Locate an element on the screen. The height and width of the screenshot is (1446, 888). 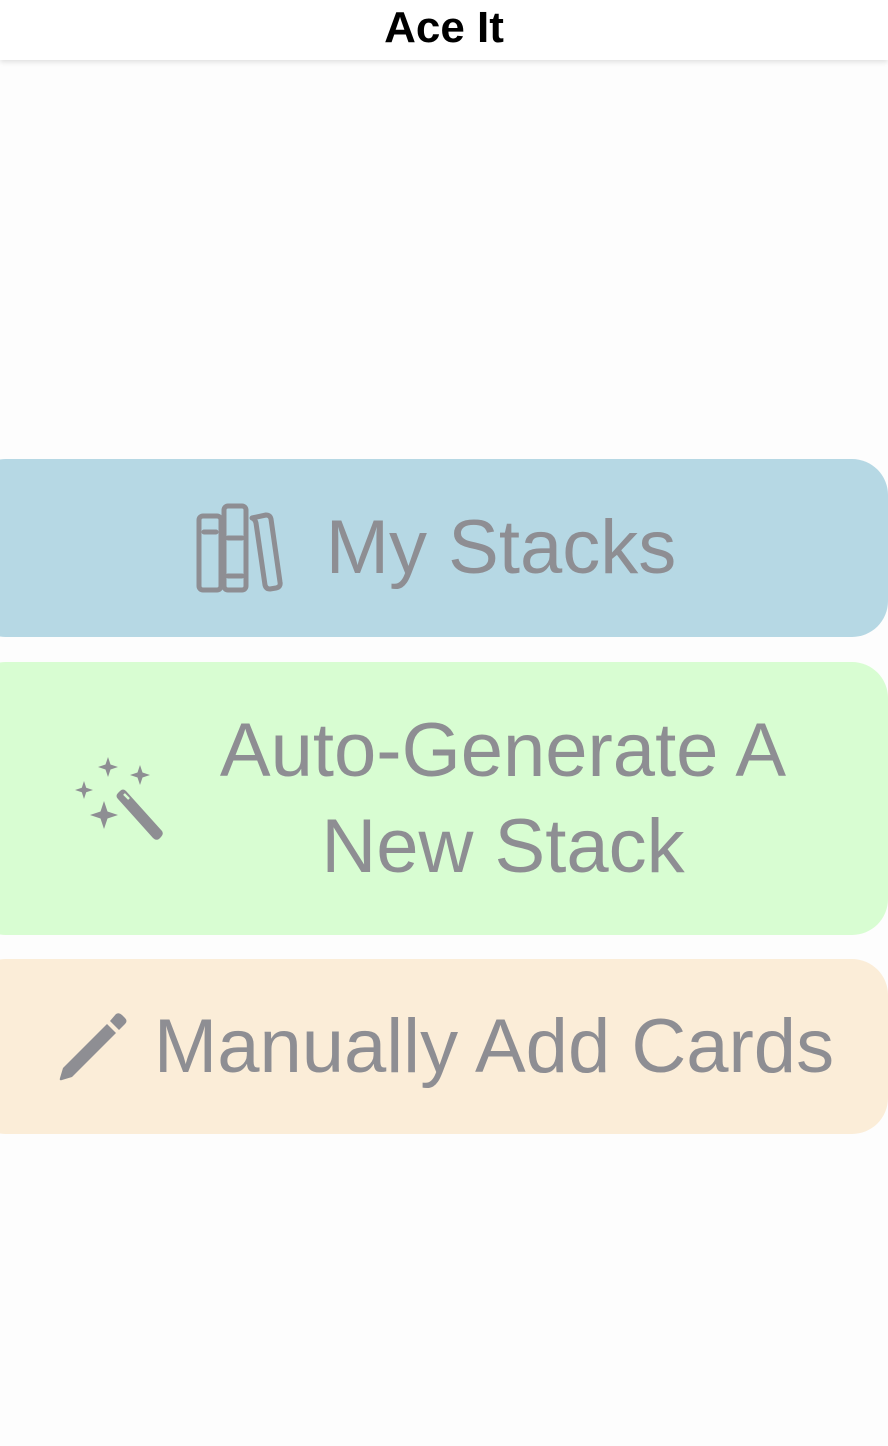
navigation-bar: Ace It is located at coordinates (444, 30).